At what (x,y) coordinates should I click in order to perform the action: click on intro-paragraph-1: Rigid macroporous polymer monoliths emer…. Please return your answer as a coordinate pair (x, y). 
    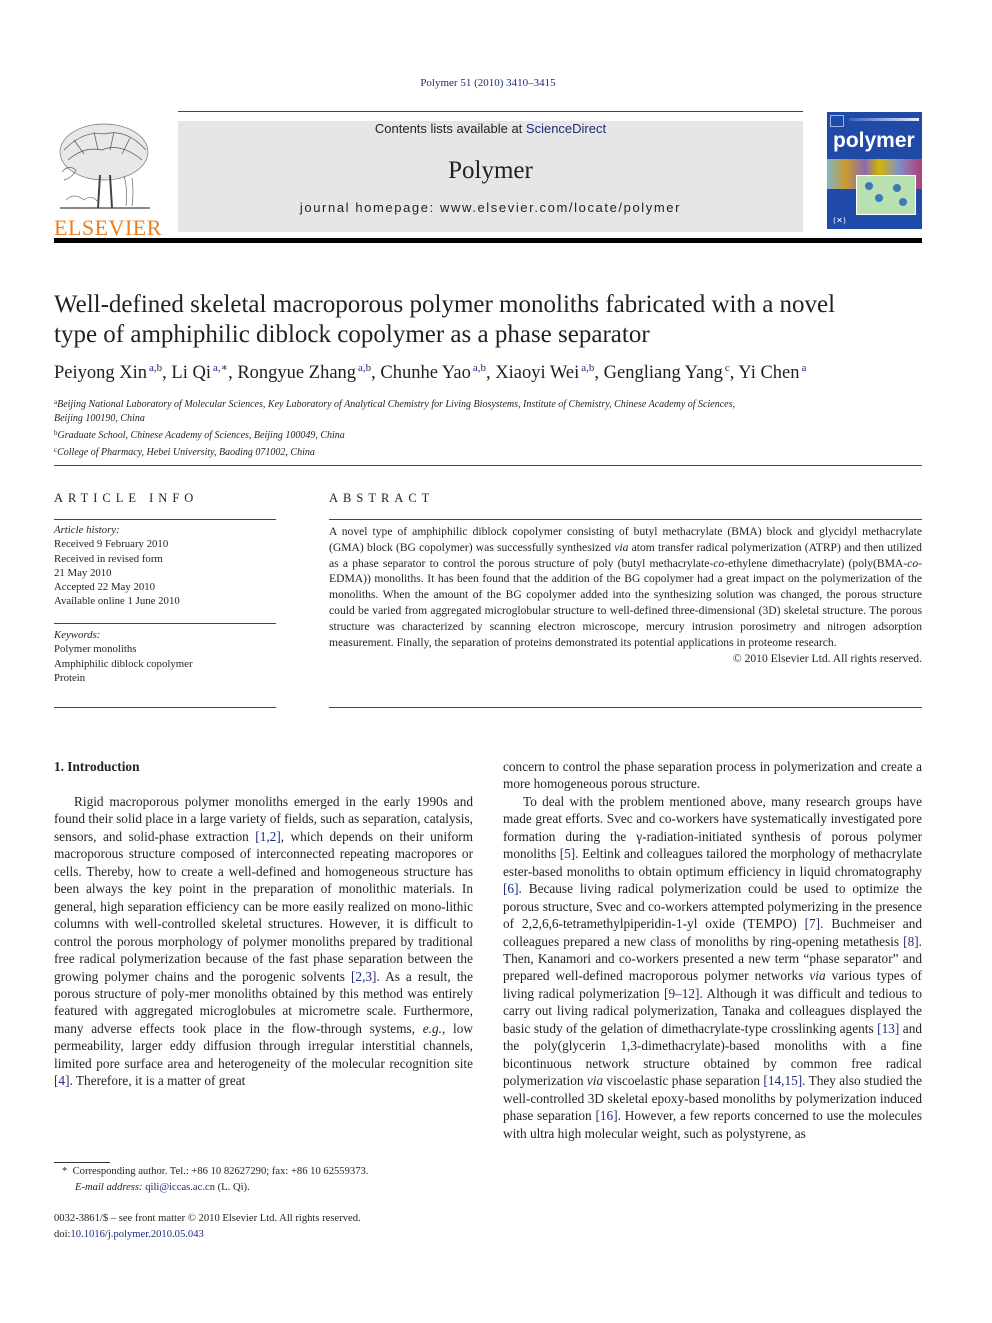
    Looking at the image, I should click on (264, 941).